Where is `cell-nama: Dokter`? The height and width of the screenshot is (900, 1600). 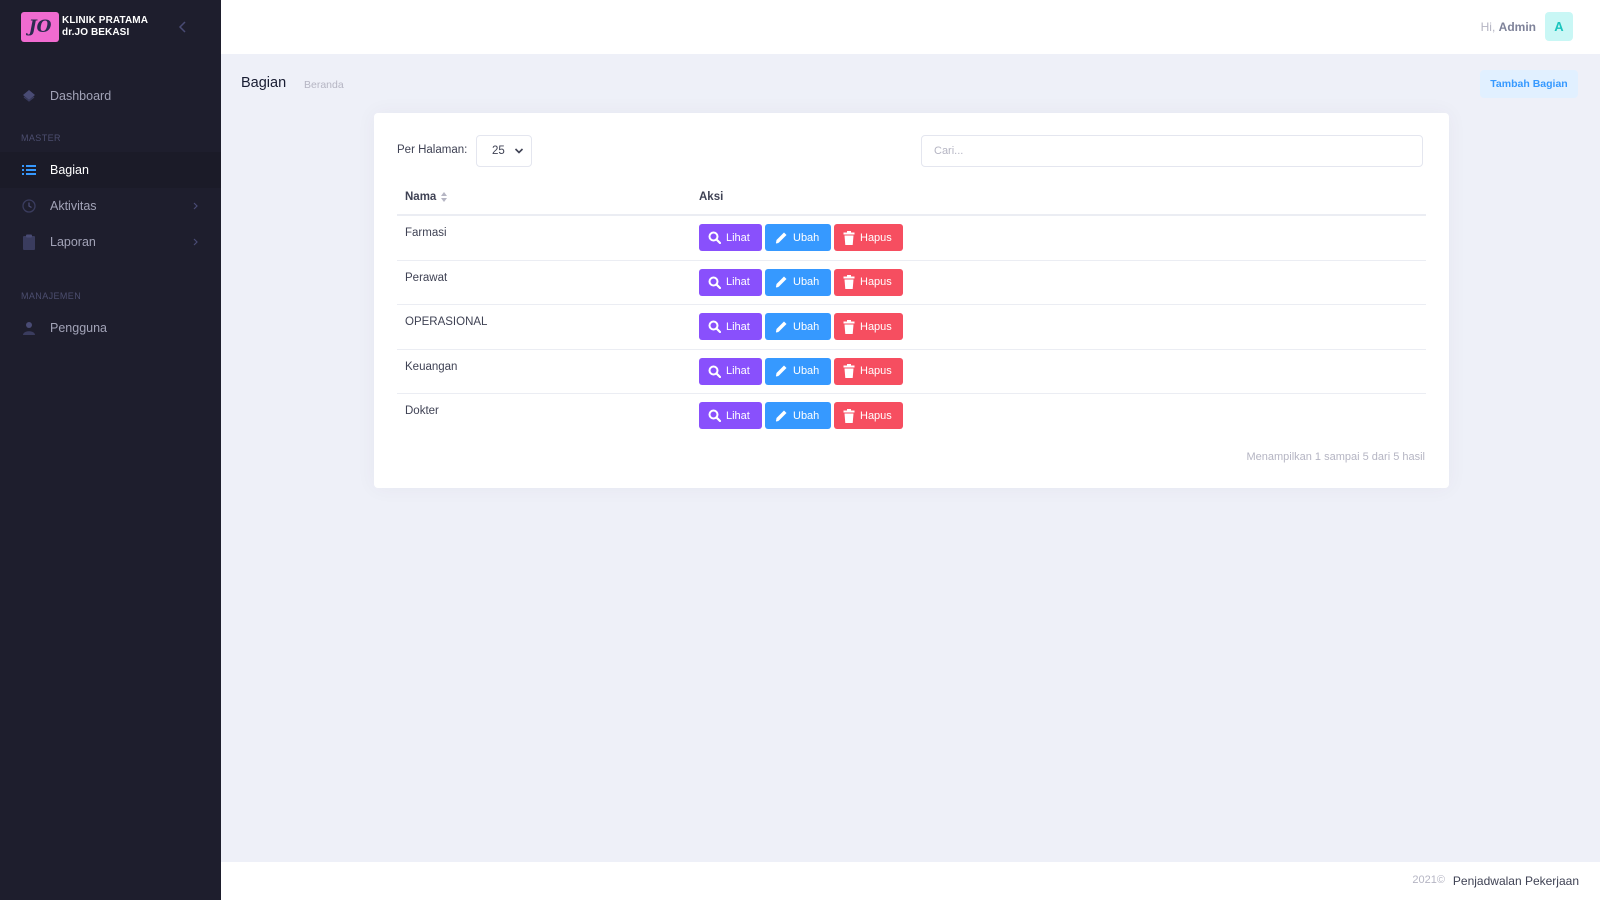
cell-nama: Dokter is located at coordinates (422, 411).